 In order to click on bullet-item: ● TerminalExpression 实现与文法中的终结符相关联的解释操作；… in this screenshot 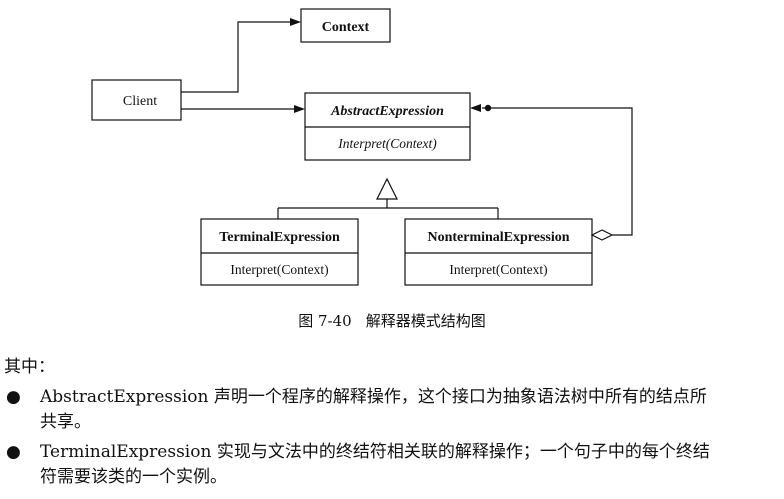, I will do `click(392, 465)`.